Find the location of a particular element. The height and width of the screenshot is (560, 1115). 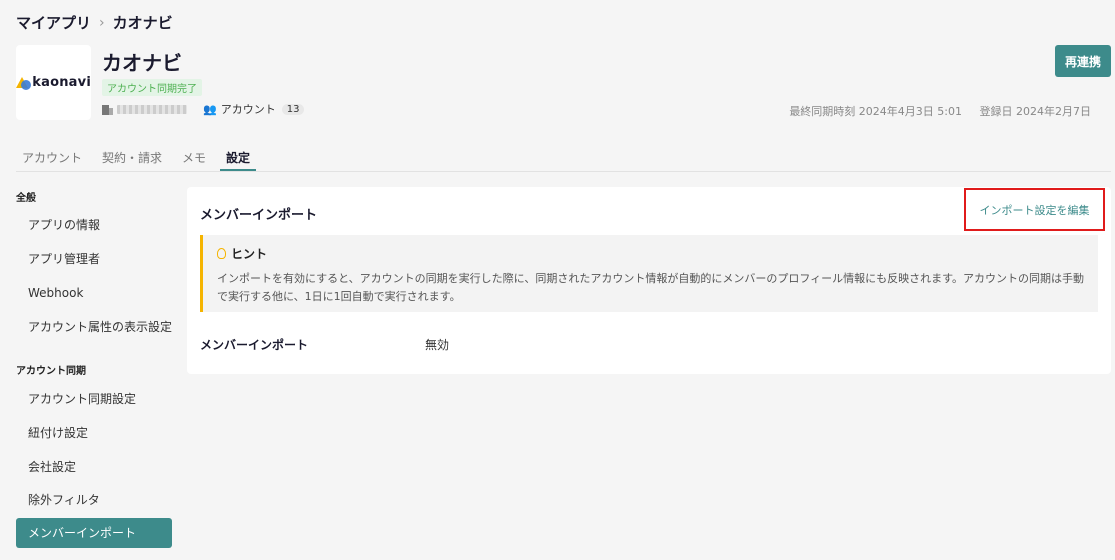

sync-status-badge: アカウント同期完了 is located at coordinates (152, 87).